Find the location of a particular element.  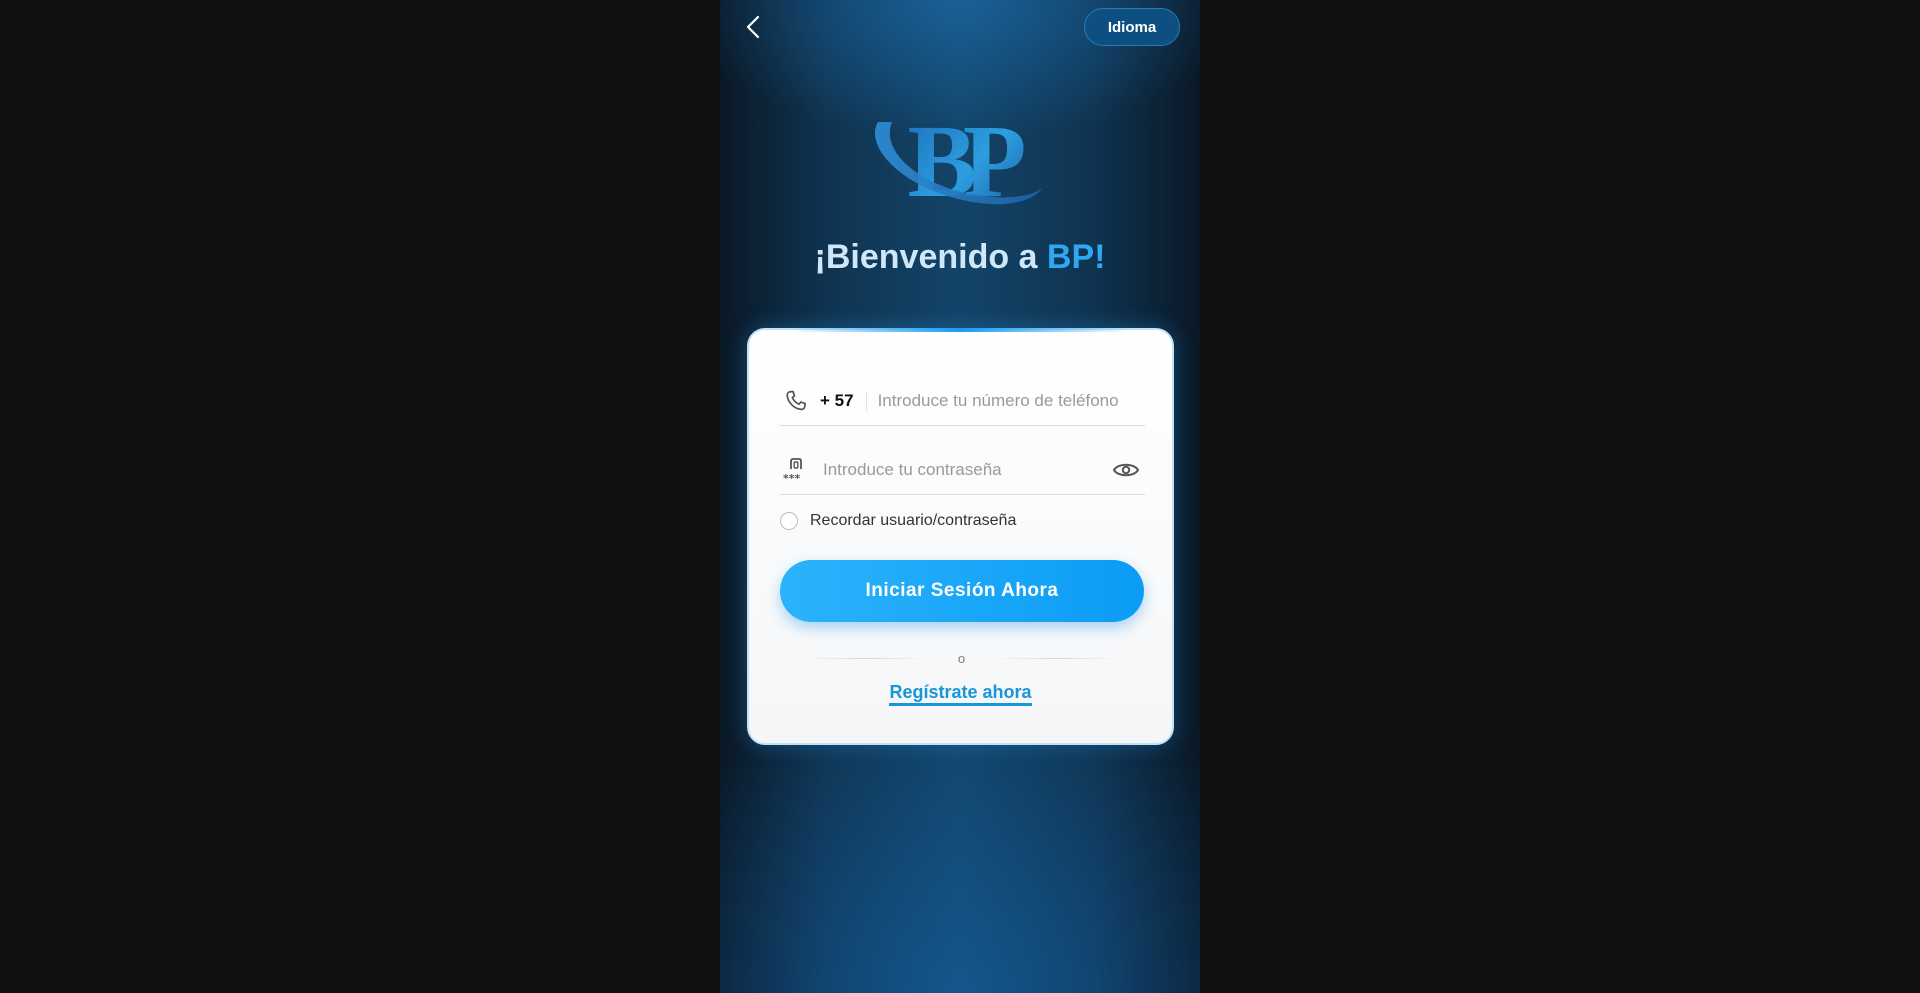

show-password-button is located at coordinates (1126, 470).